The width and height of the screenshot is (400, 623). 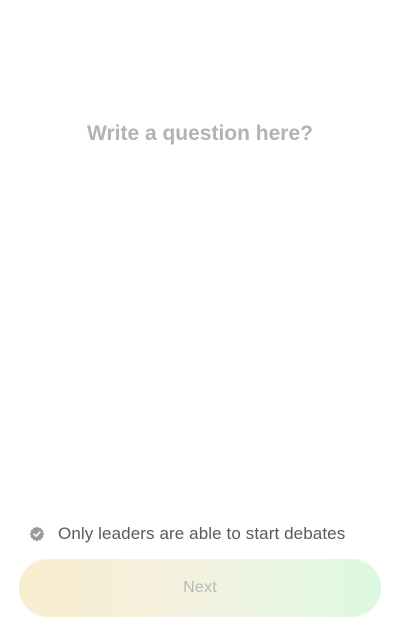 I want to click on next-button: Next, so click(x=200, y=588).